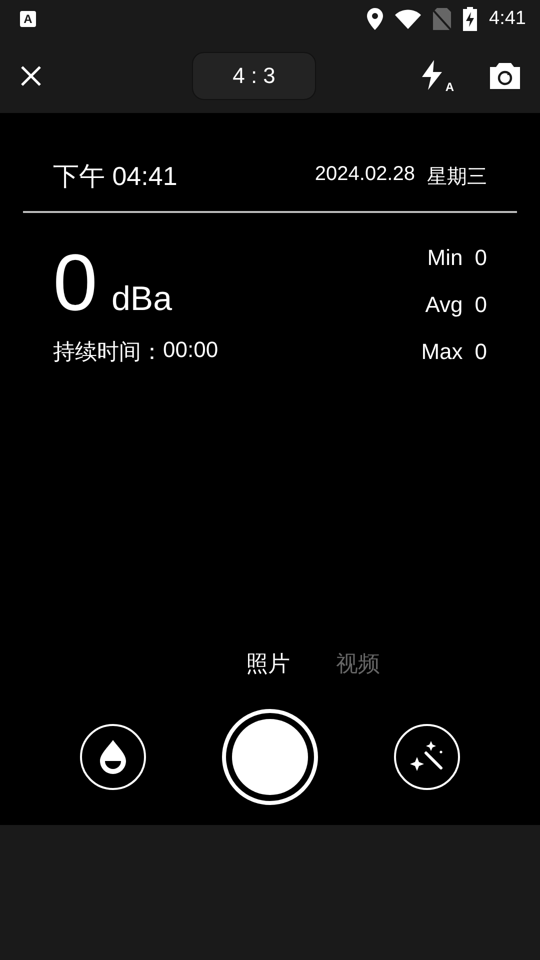 The width and height of the screenshot is (540, 960). I want to click on mode-tab: 照片, so click(268, 664).